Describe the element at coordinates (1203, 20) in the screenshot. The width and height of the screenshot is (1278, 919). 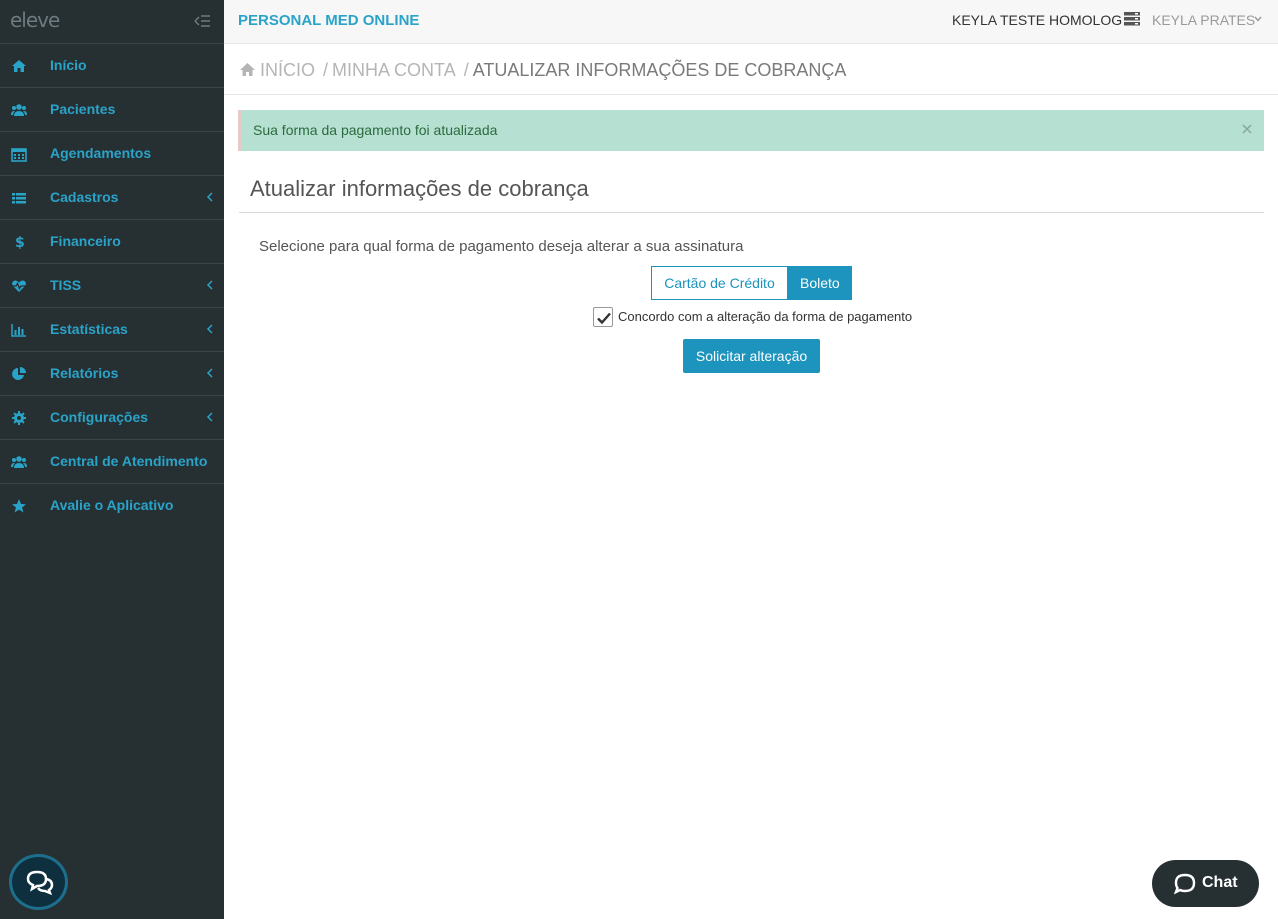
I see `user-menu: KEYLA PRATES` at that location.